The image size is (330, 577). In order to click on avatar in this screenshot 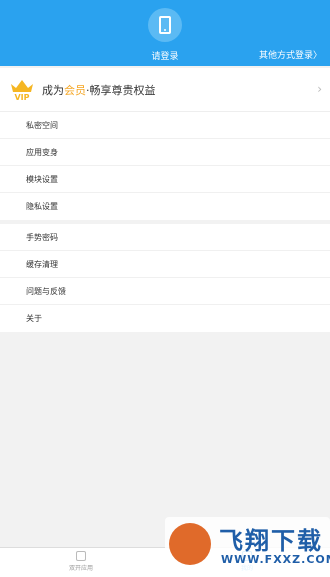, I will do `click(165, 25)`.